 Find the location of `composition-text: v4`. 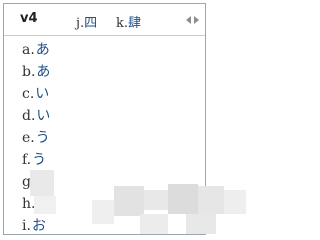

composition-text: v4 is located at coordinates (29, 18).